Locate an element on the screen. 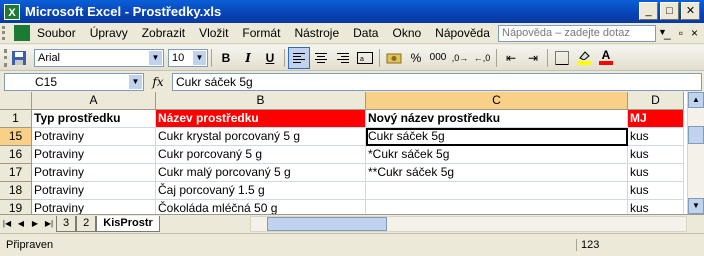 The height and width of the screenshot is (256, 704). column-header-d: D is located at coordinates (656, 101).